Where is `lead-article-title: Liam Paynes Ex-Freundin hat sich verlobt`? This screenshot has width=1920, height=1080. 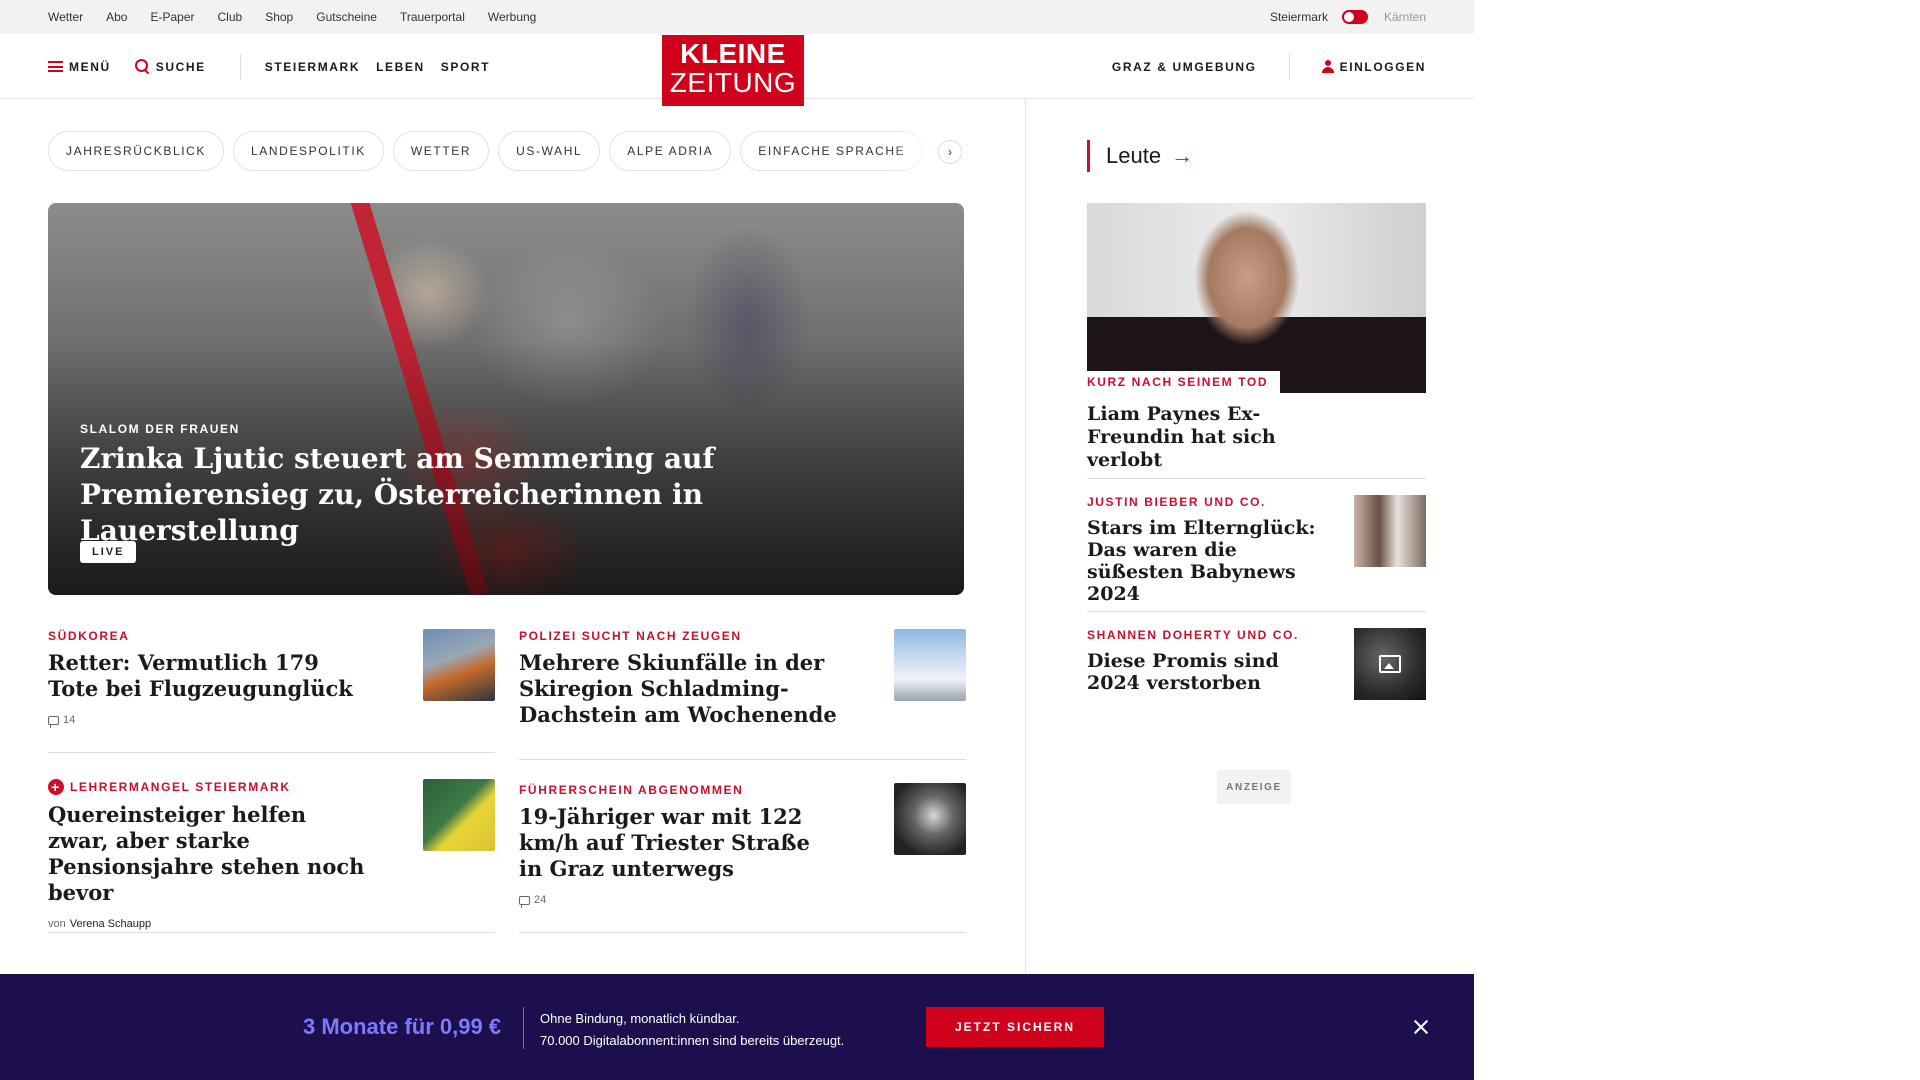 lead-article-title: Liam Paynes Ex-Freundin hat sich verlobt is located at coordinates (1217, 437).